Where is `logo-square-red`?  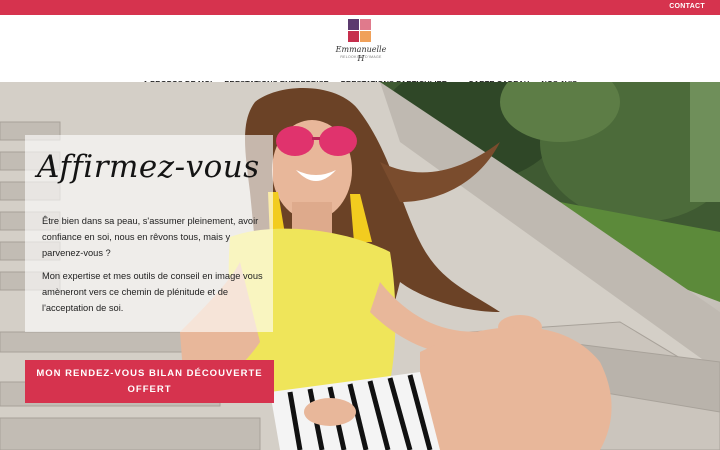 logo-square-red is located at coordinates (353, 36).